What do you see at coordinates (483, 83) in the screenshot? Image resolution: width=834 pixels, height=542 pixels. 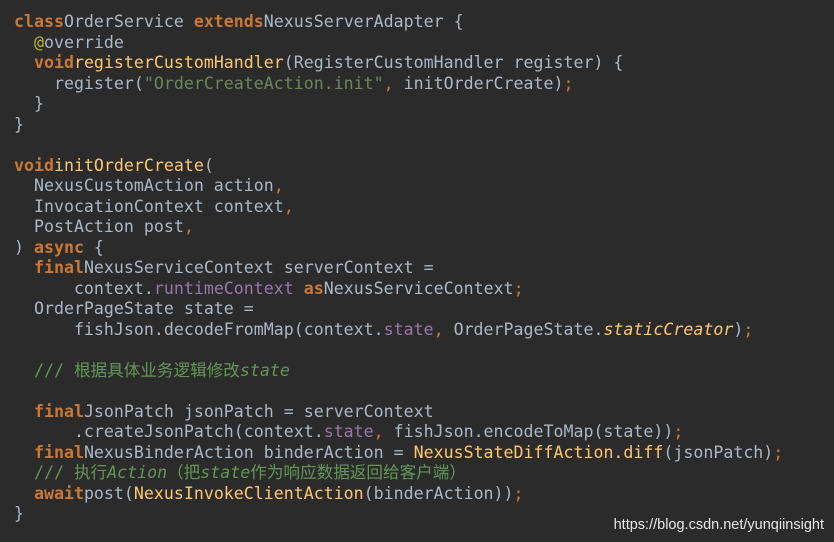 I see `code-token: initOrderCreate)` at bounding box center [483, 83].